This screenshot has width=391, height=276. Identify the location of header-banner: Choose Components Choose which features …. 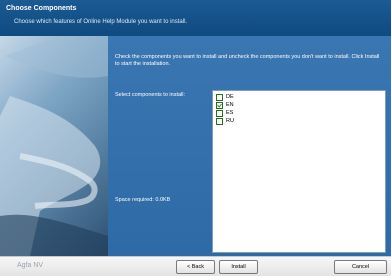
(195, 18).